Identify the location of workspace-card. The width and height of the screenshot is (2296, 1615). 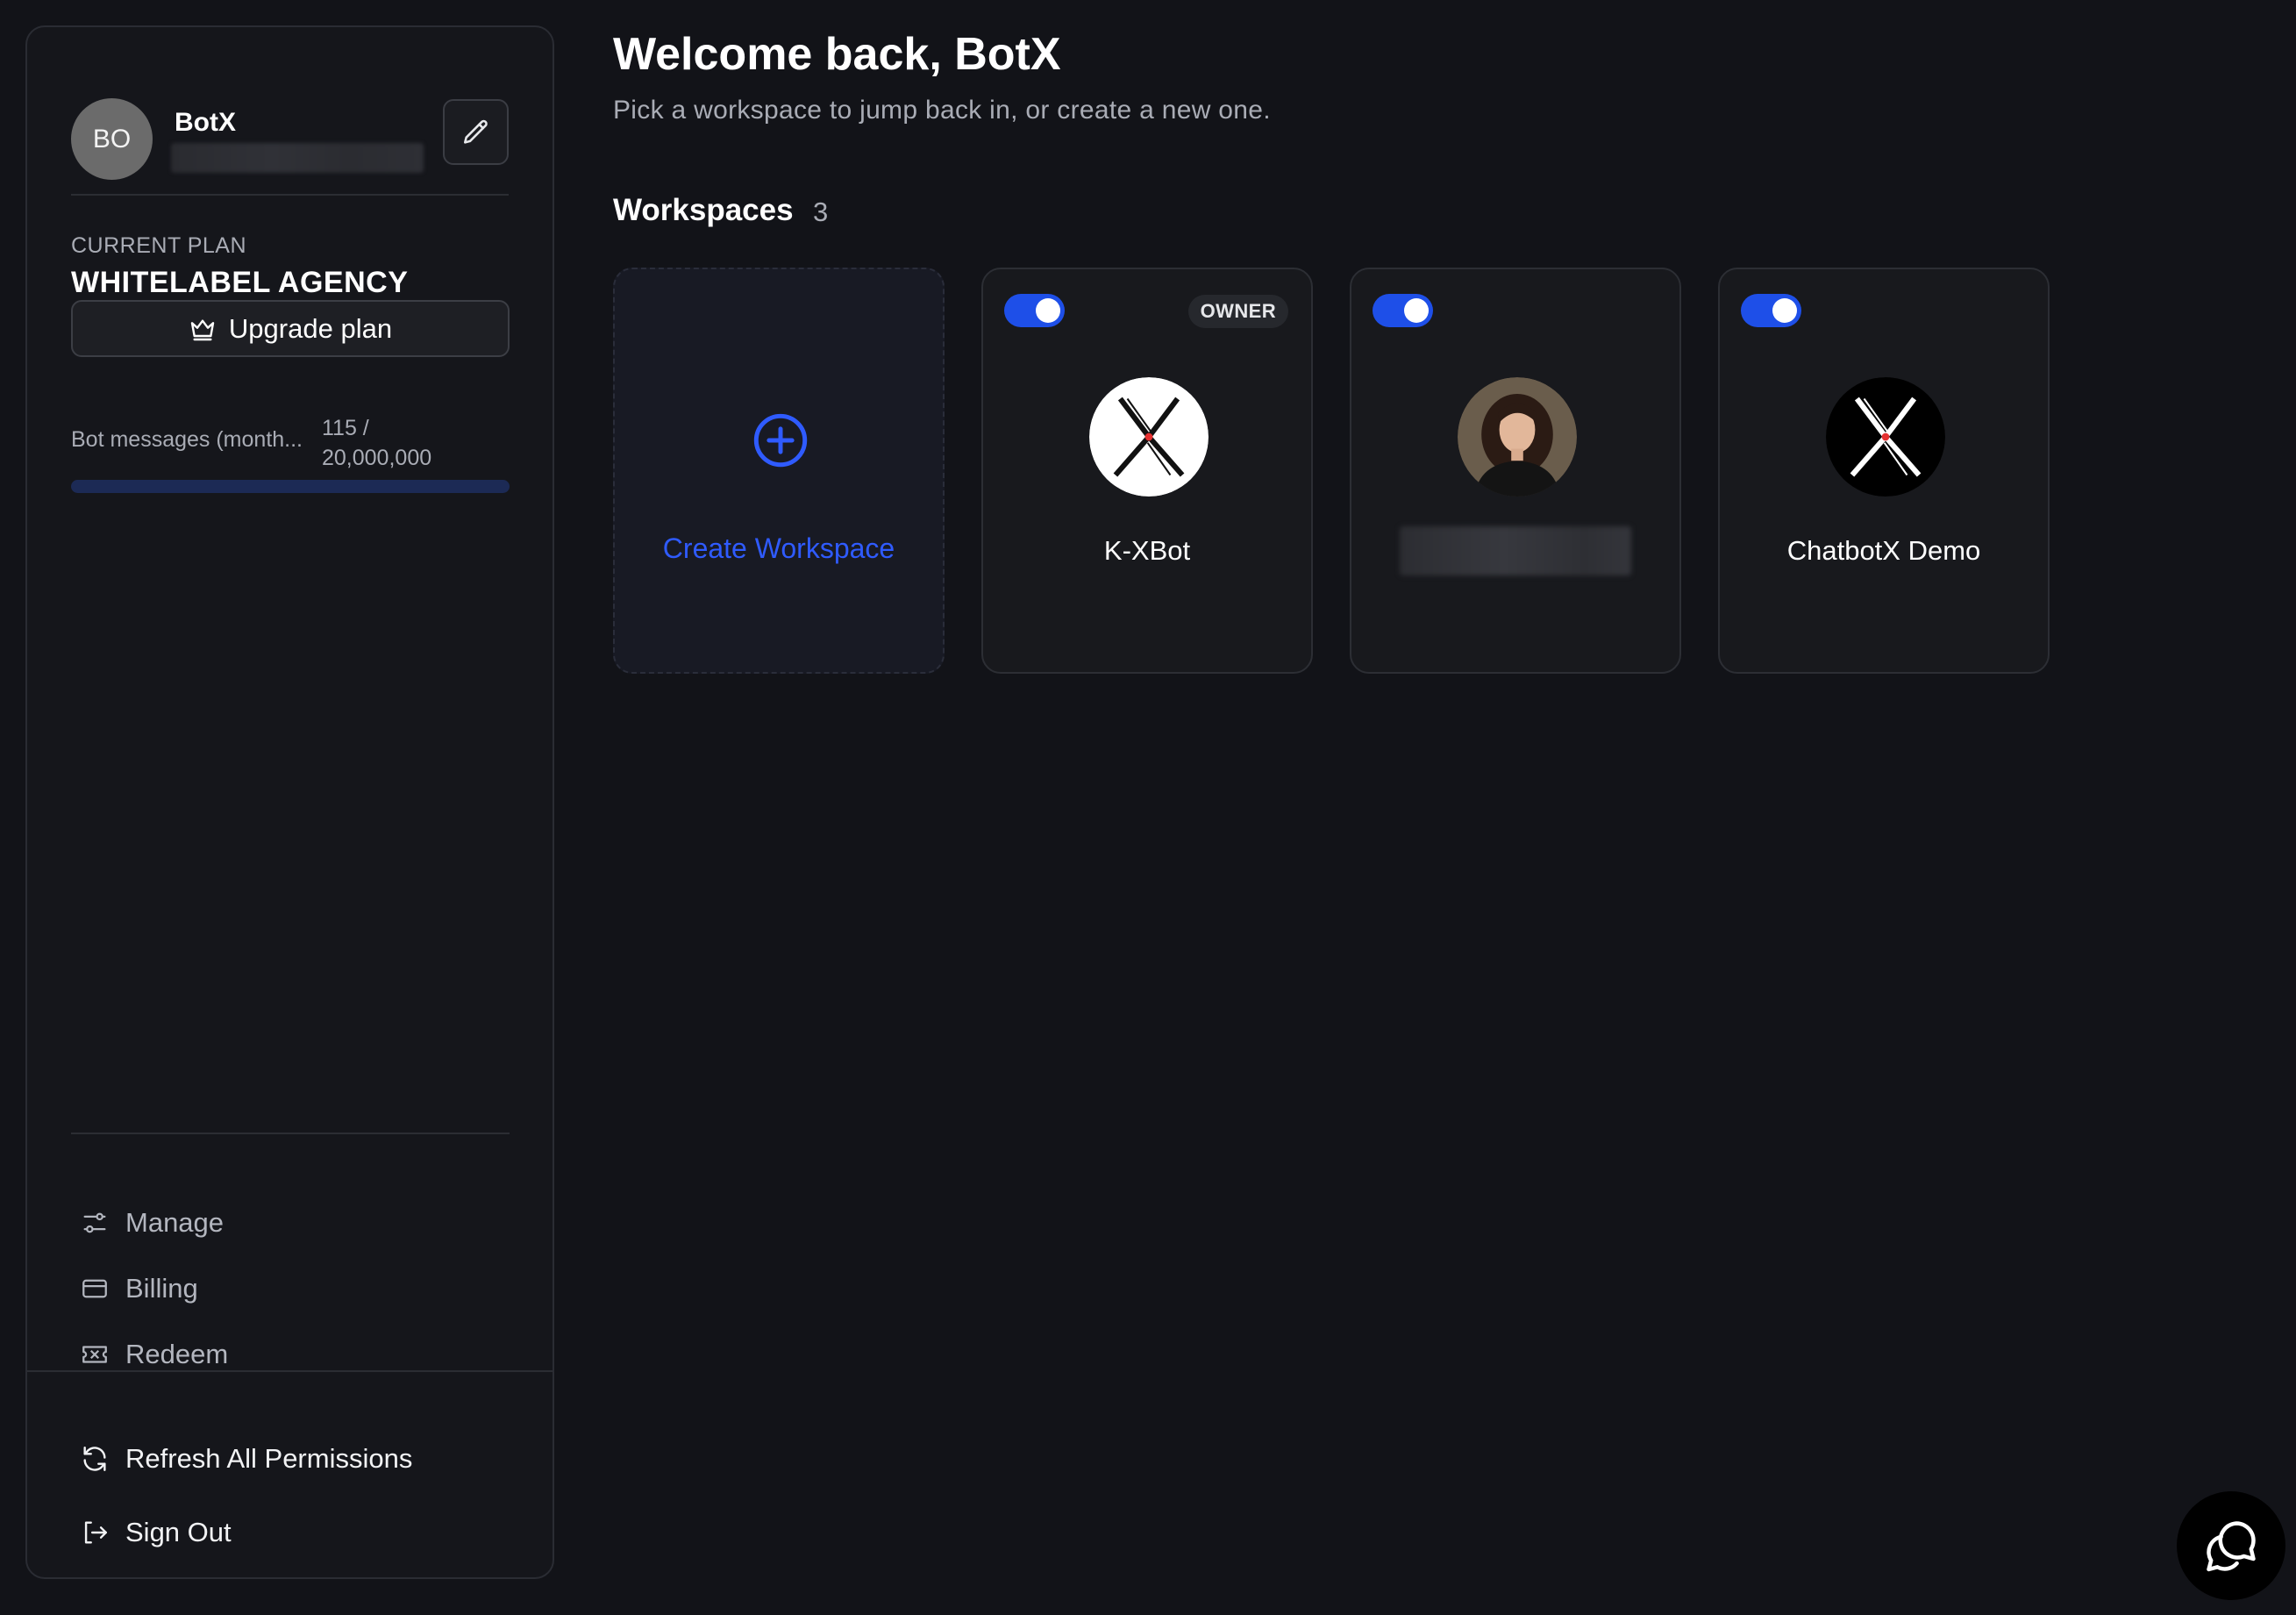
(1515, 471).